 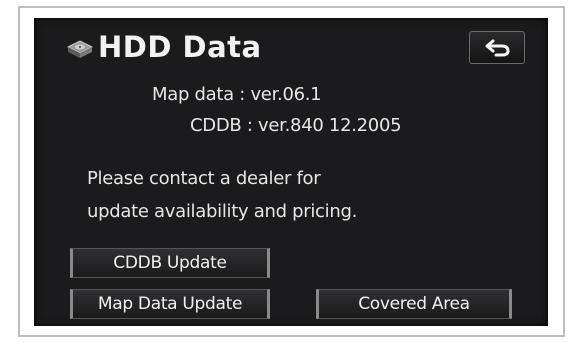 I want to click on map-data-update-button: Map Data Update, so click(x=170, y=304).